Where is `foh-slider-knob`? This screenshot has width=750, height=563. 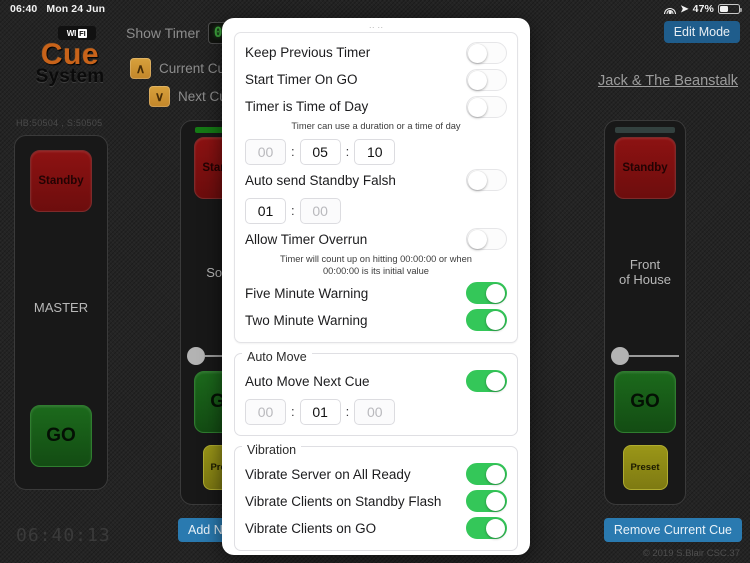 foh-slider-knob is located at coordinates (620, 356).